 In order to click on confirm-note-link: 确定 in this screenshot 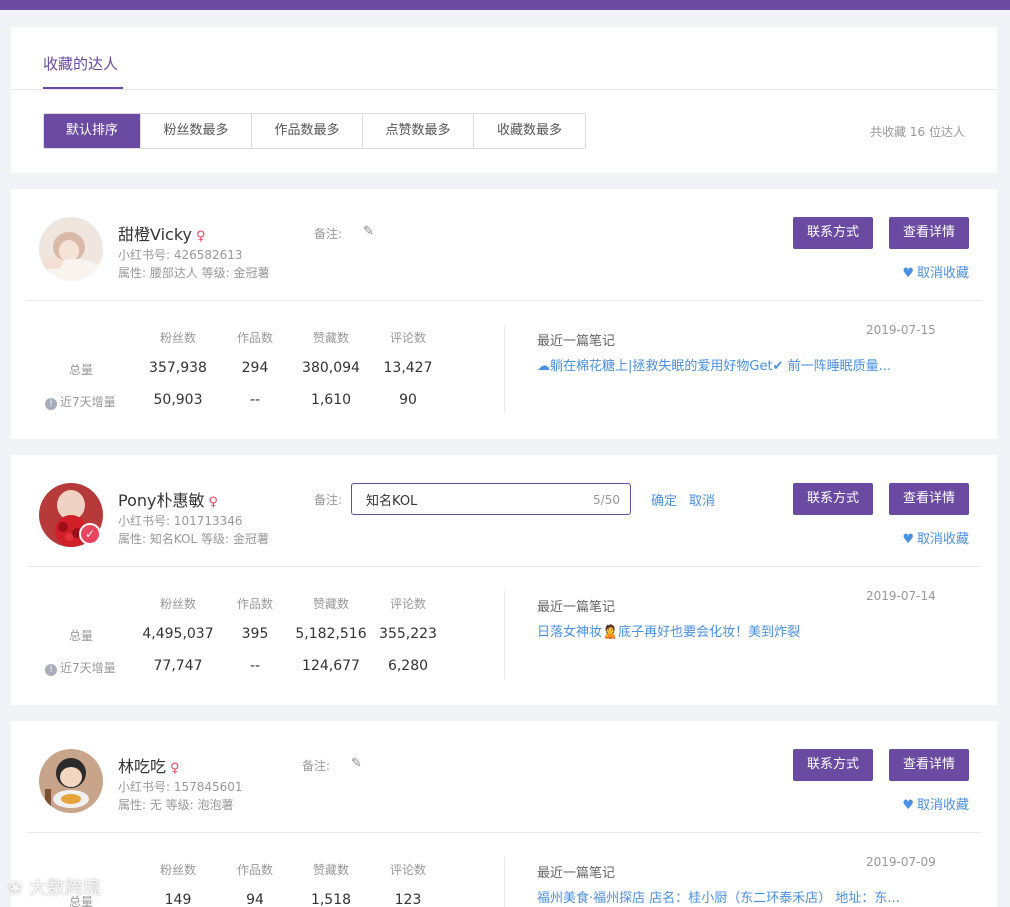, I will do `click(664, 499)`.